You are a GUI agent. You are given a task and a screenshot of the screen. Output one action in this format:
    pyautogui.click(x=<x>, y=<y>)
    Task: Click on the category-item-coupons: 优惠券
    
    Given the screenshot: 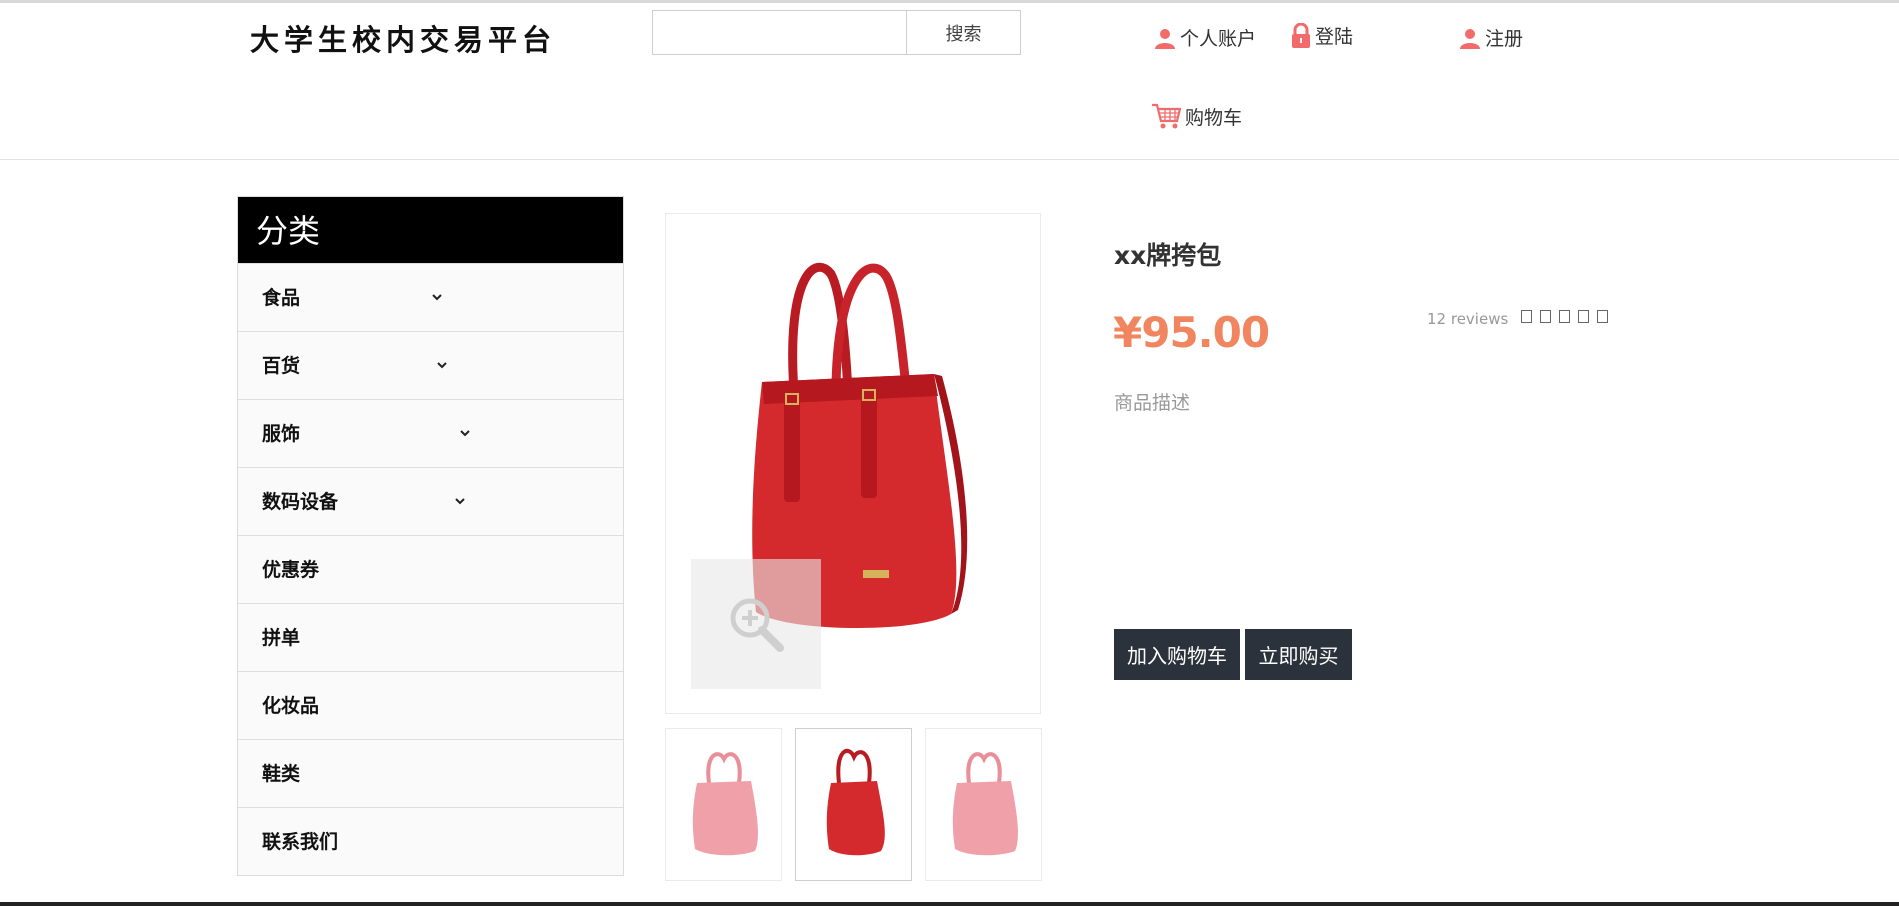 What is the action you would take?
    pyautogui.click(x=430, y=569)
    